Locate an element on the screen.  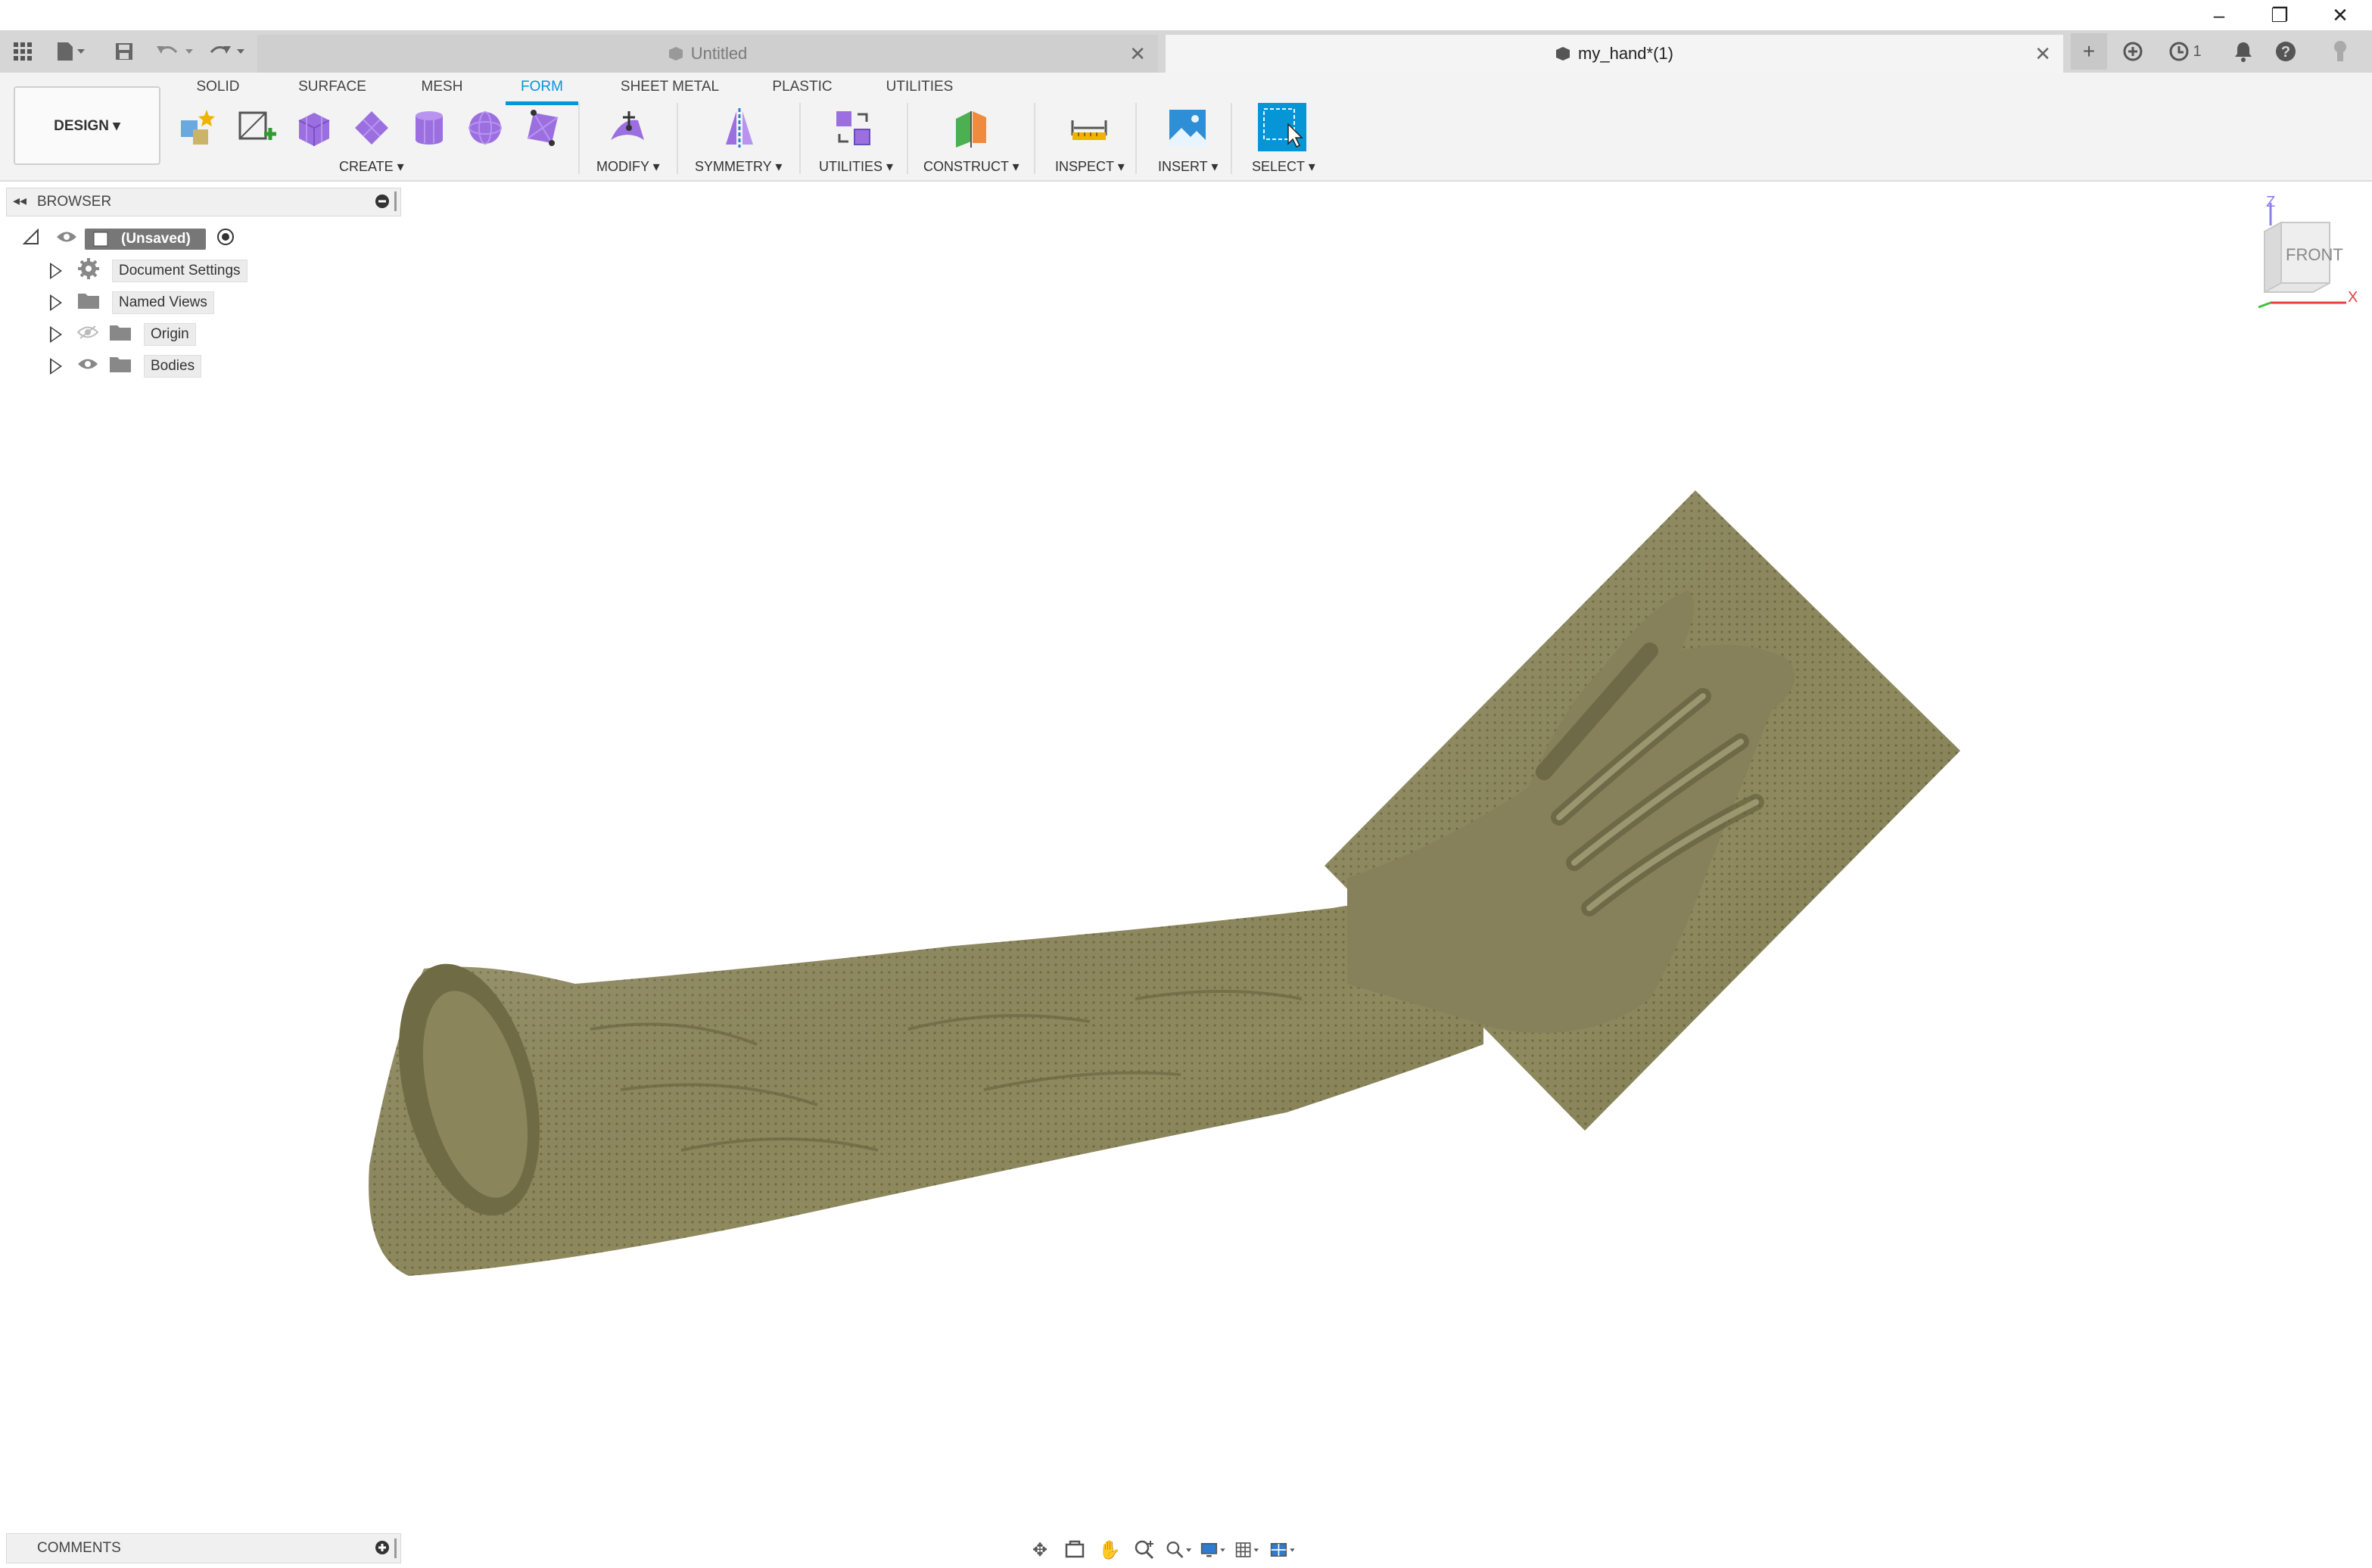
utilities-group-label: UTILITIES ▾ is located at coordinates (856, 167).